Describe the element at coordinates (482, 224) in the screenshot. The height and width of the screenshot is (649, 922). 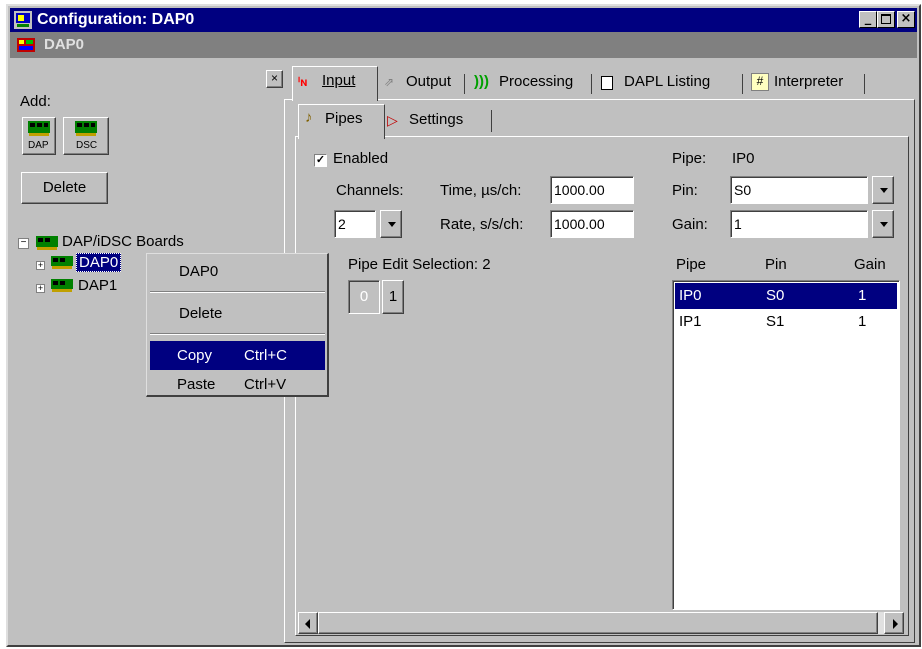
I see `rate-label: Rate, s/s/ch:` at that location.